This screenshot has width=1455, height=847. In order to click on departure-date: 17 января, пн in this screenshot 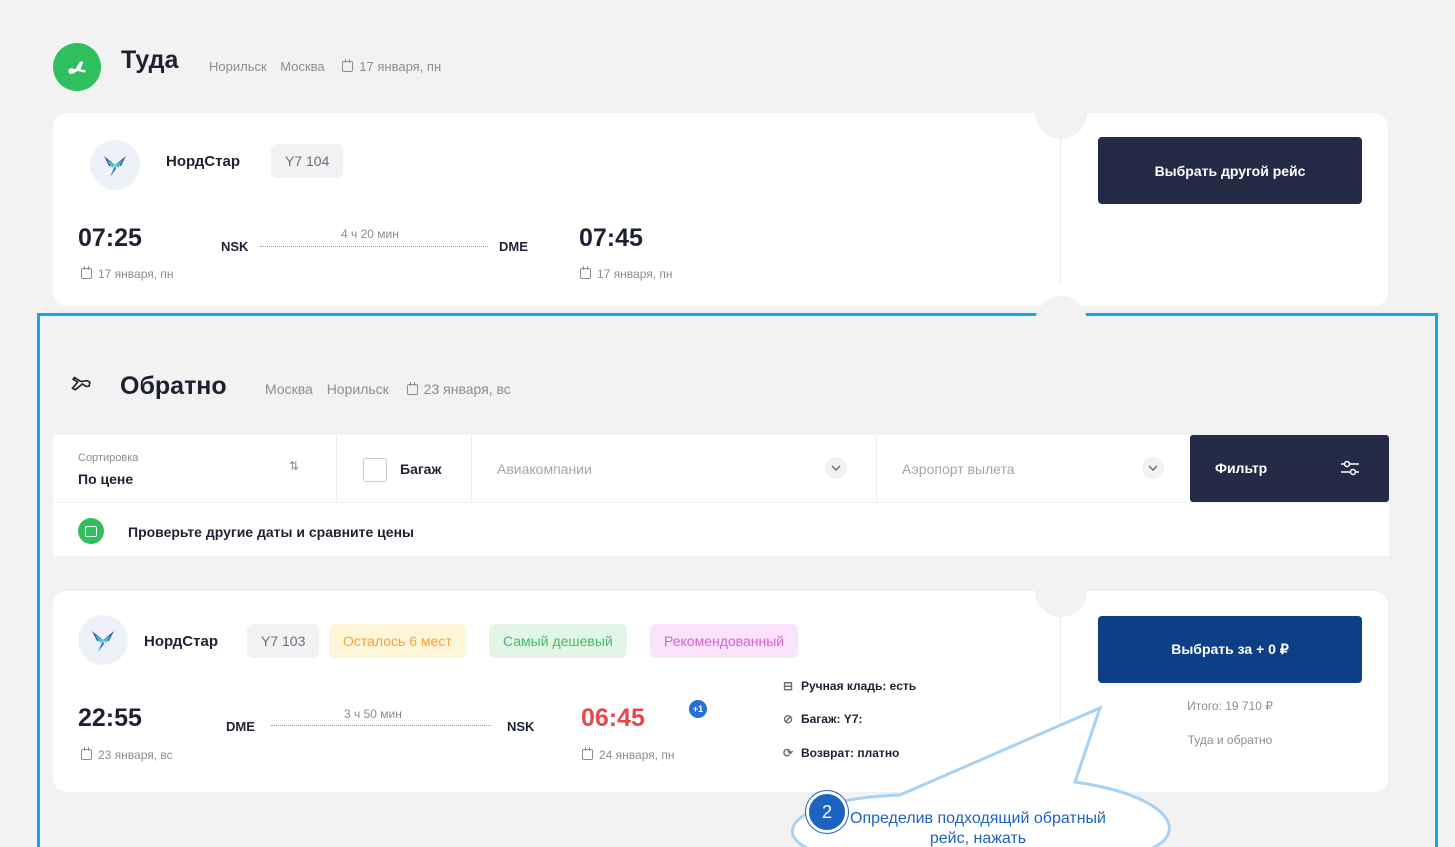, I will do `click(127, 273)`.